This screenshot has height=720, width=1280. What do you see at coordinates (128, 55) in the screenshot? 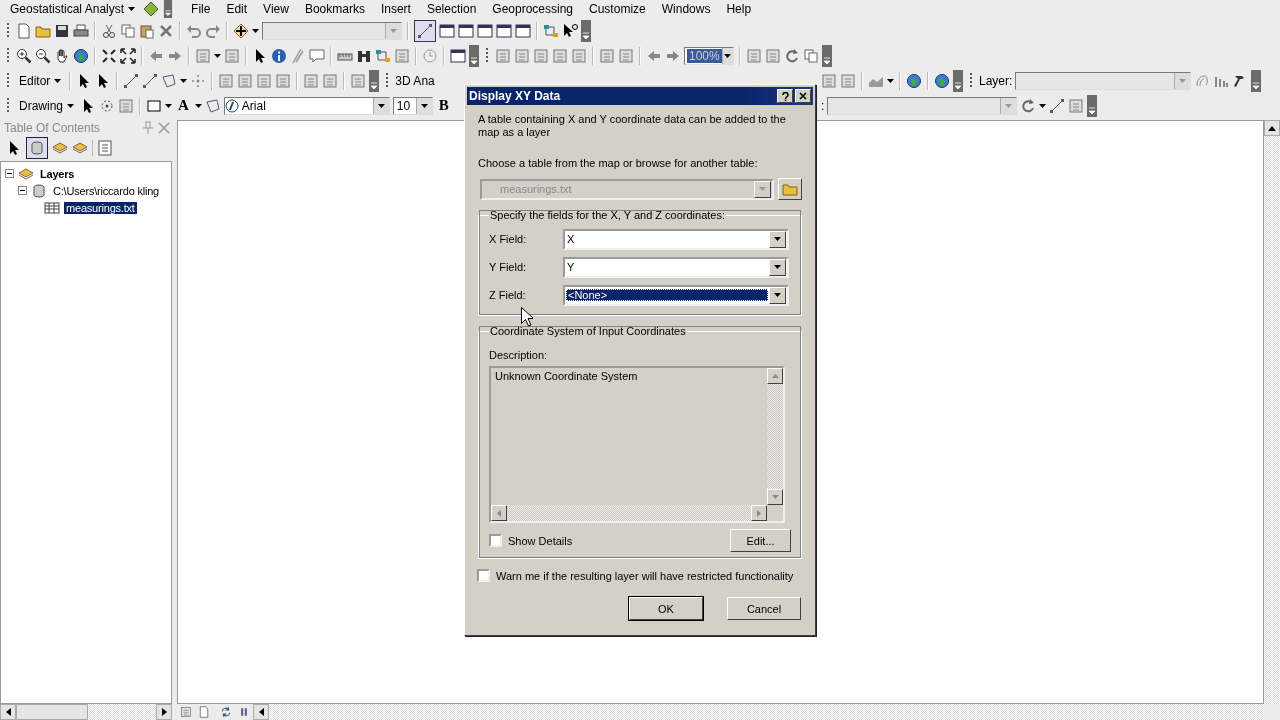
I see `arrows-outward-icon` at bounding box center [128, 55].